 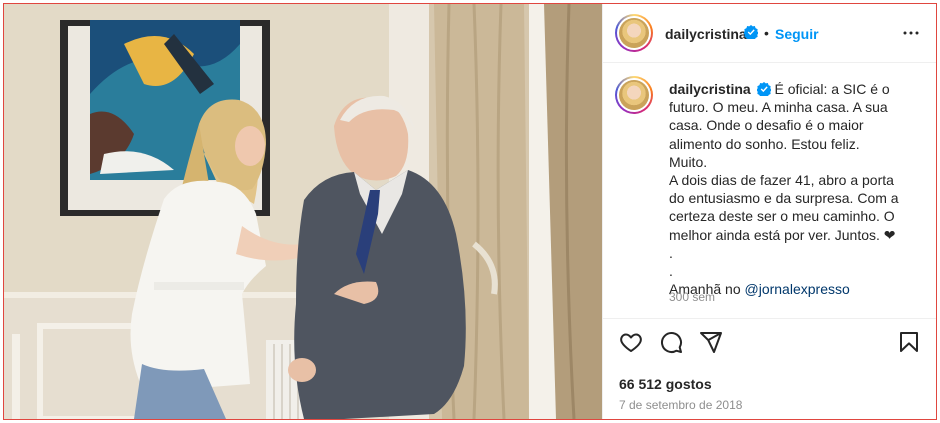 What do you see at coordinates (797, 289) in the screenshot?
I see `mention-link: @jornalexpresso` at bounding box center [797, 289].